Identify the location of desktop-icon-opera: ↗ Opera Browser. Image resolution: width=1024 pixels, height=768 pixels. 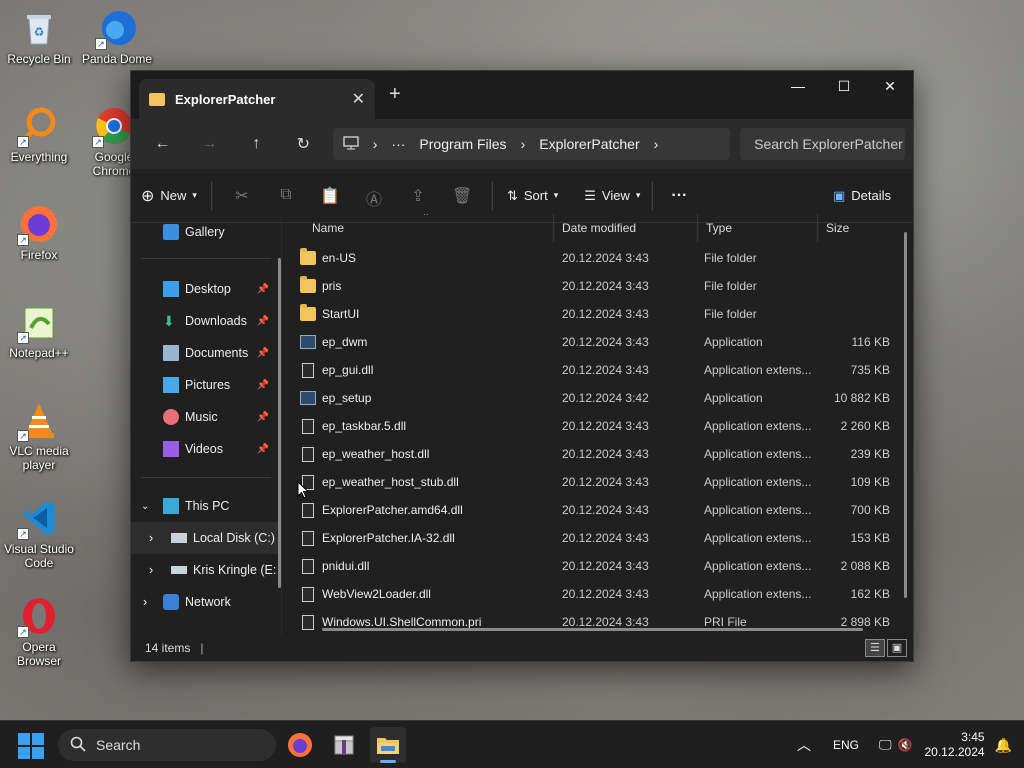
(39, 632).